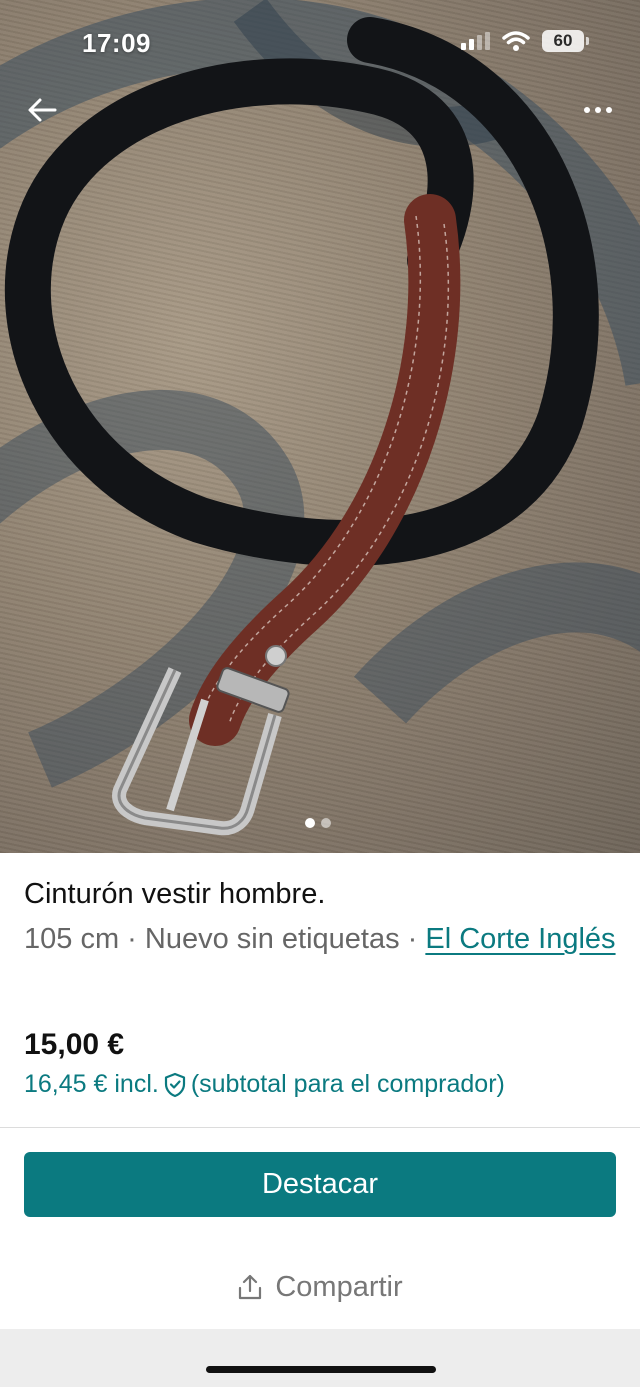  What do you see at coordinates (339, 1286) in the screenshot?
I see `share-label: Compartir` at bounding box center [339, 1286].